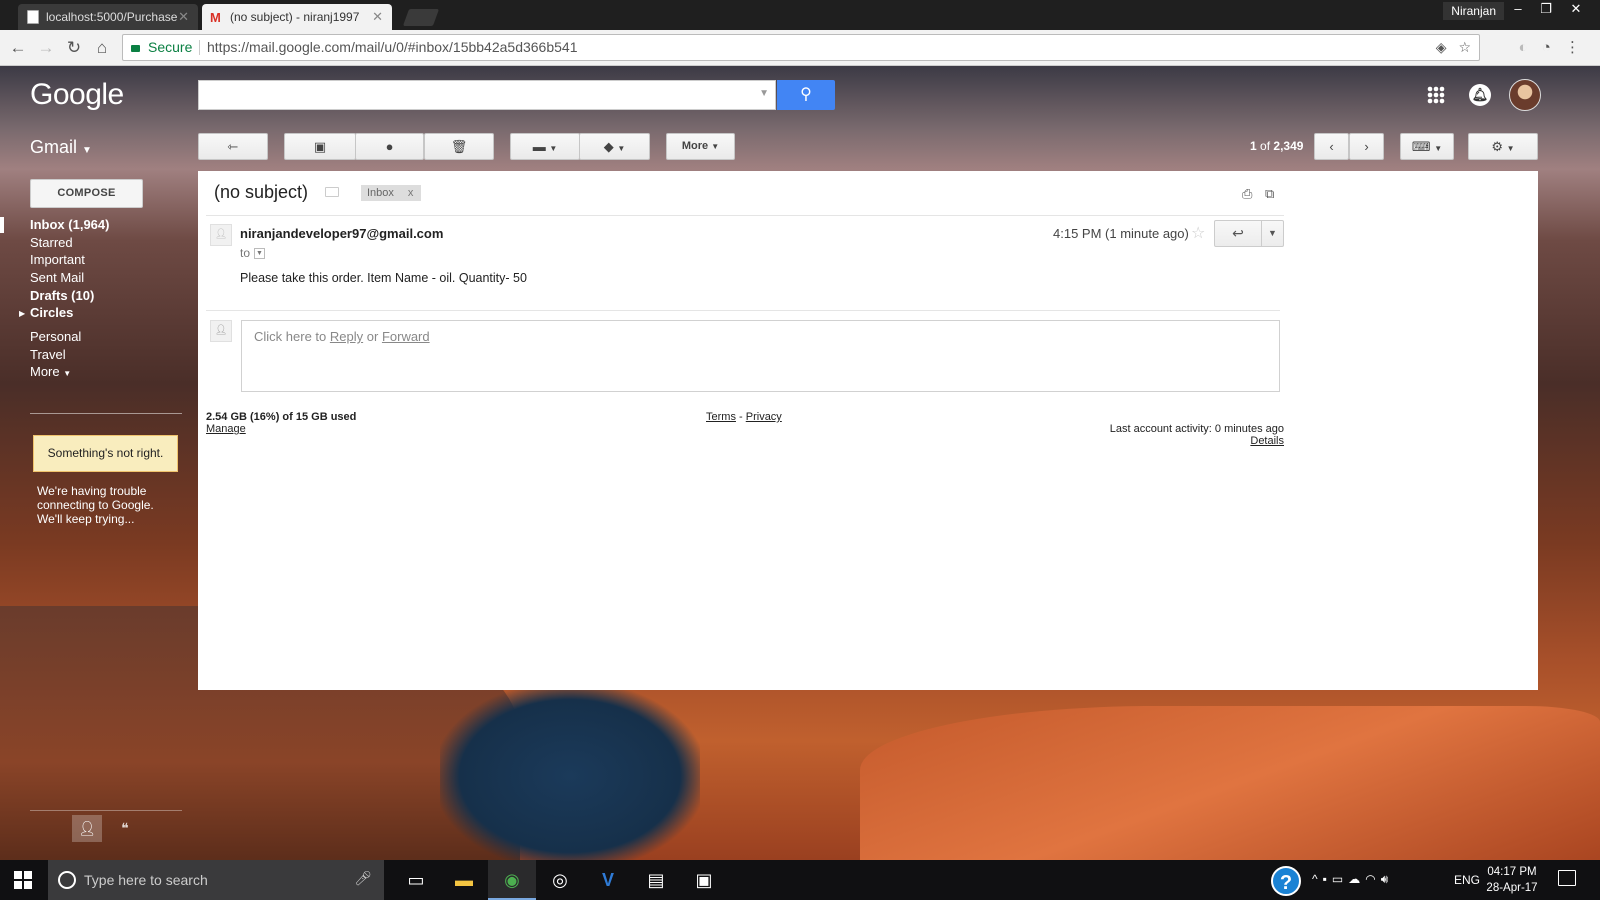  What do you see at coordinates (1525, 95) in the screenshot?
I see `avatar` at bounding box center [1525, 95].